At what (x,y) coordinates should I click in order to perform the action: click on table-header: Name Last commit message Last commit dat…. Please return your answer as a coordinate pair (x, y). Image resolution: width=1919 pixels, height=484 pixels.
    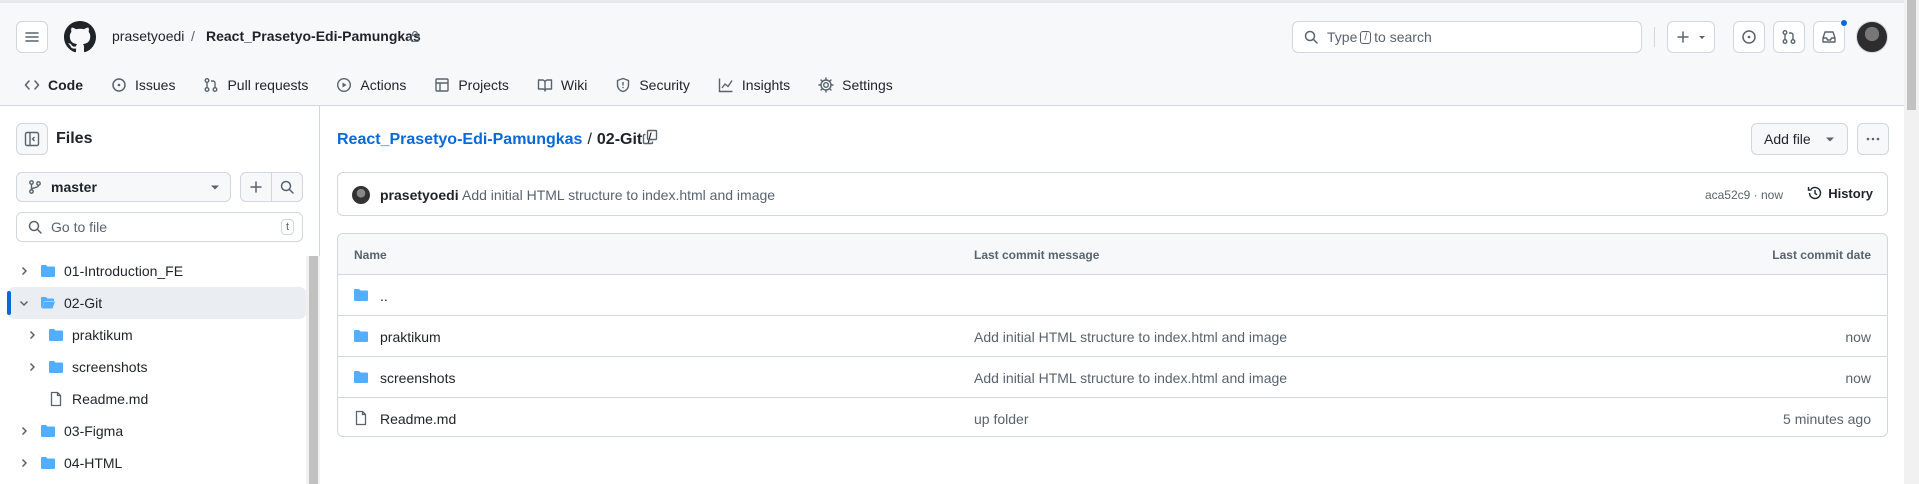
    Looking at the image, I should click on (1112, 254).